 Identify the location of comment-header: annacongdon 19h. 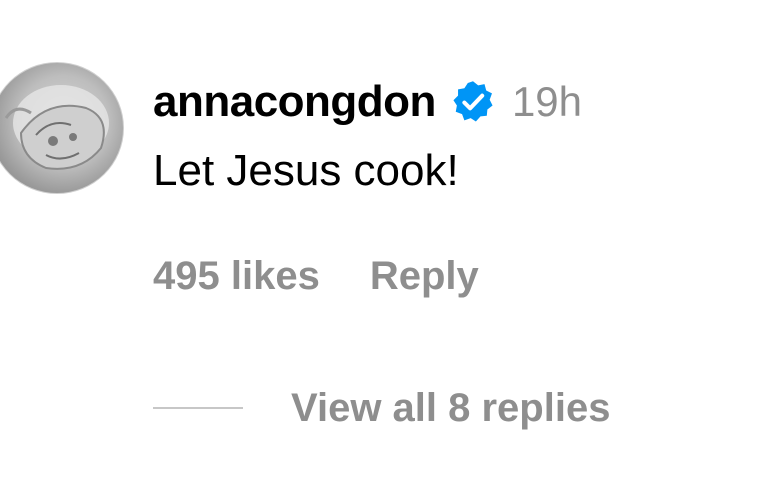
(367, 102).